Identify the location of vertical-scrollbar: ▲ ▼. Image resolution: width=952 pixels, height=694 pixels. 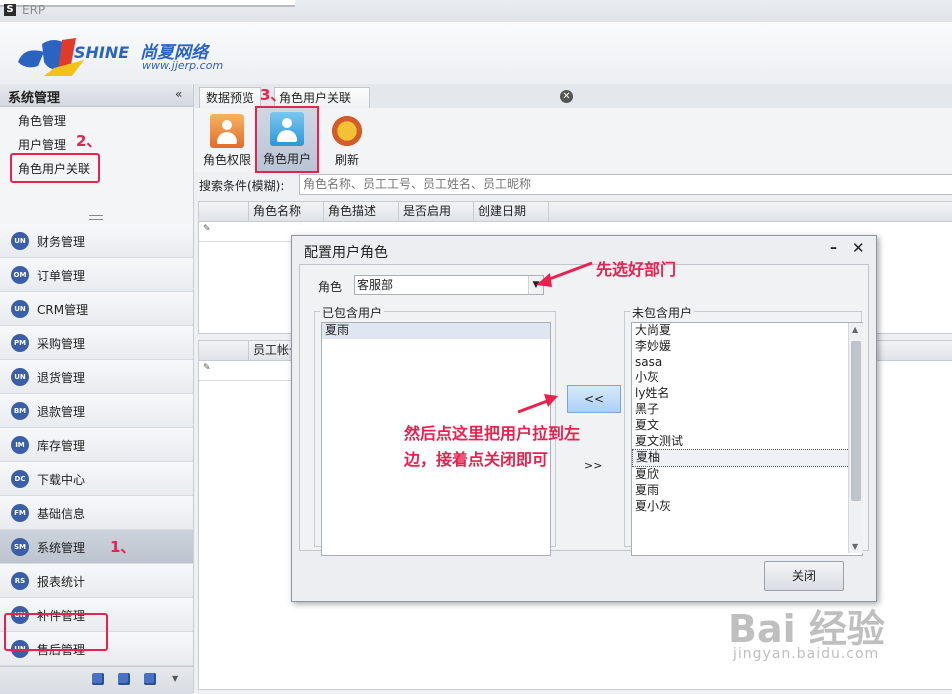
(855, 438).